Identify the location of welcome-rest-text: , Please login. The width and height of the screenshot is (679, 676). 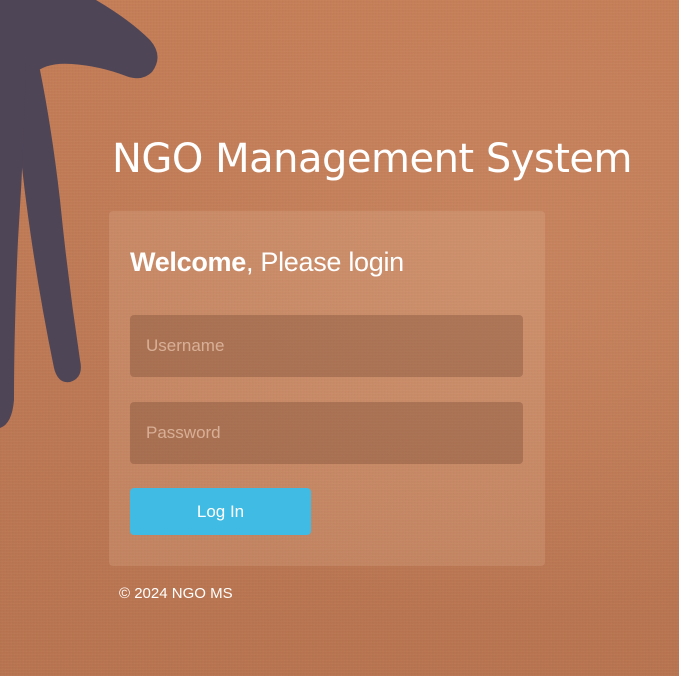
(324, 262).